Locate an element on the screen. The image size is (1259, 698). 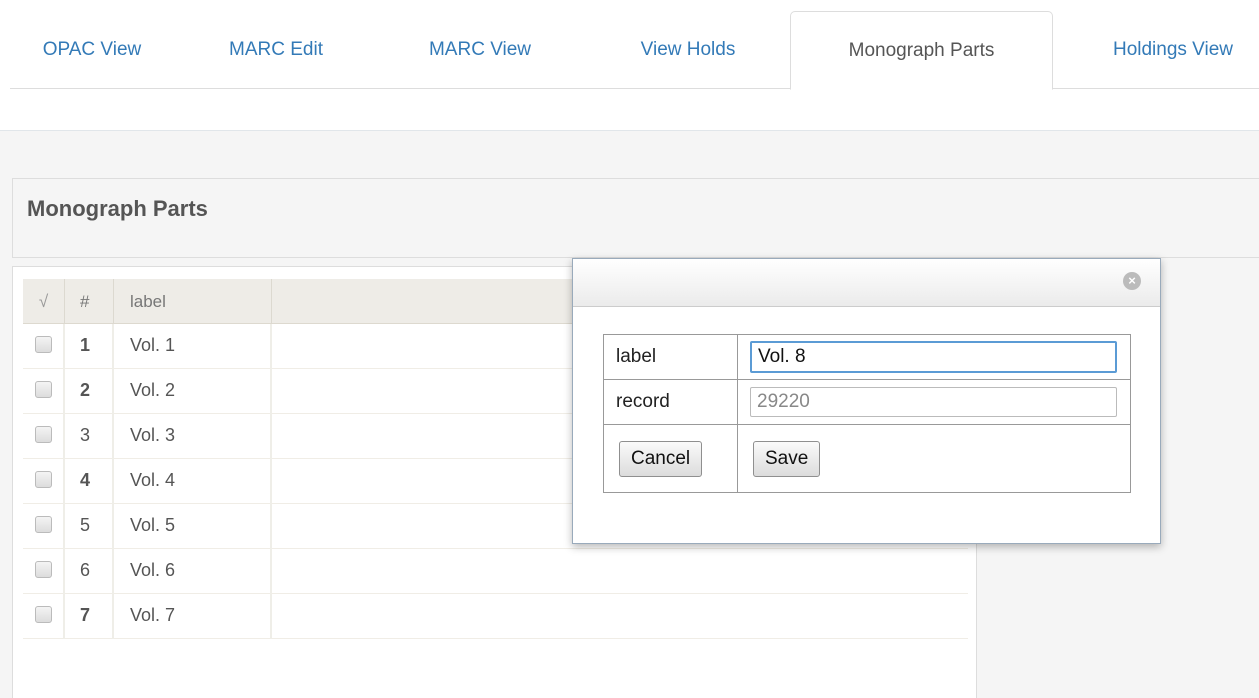
row-label: Vol. 3 is located at coordinates (193, 436).